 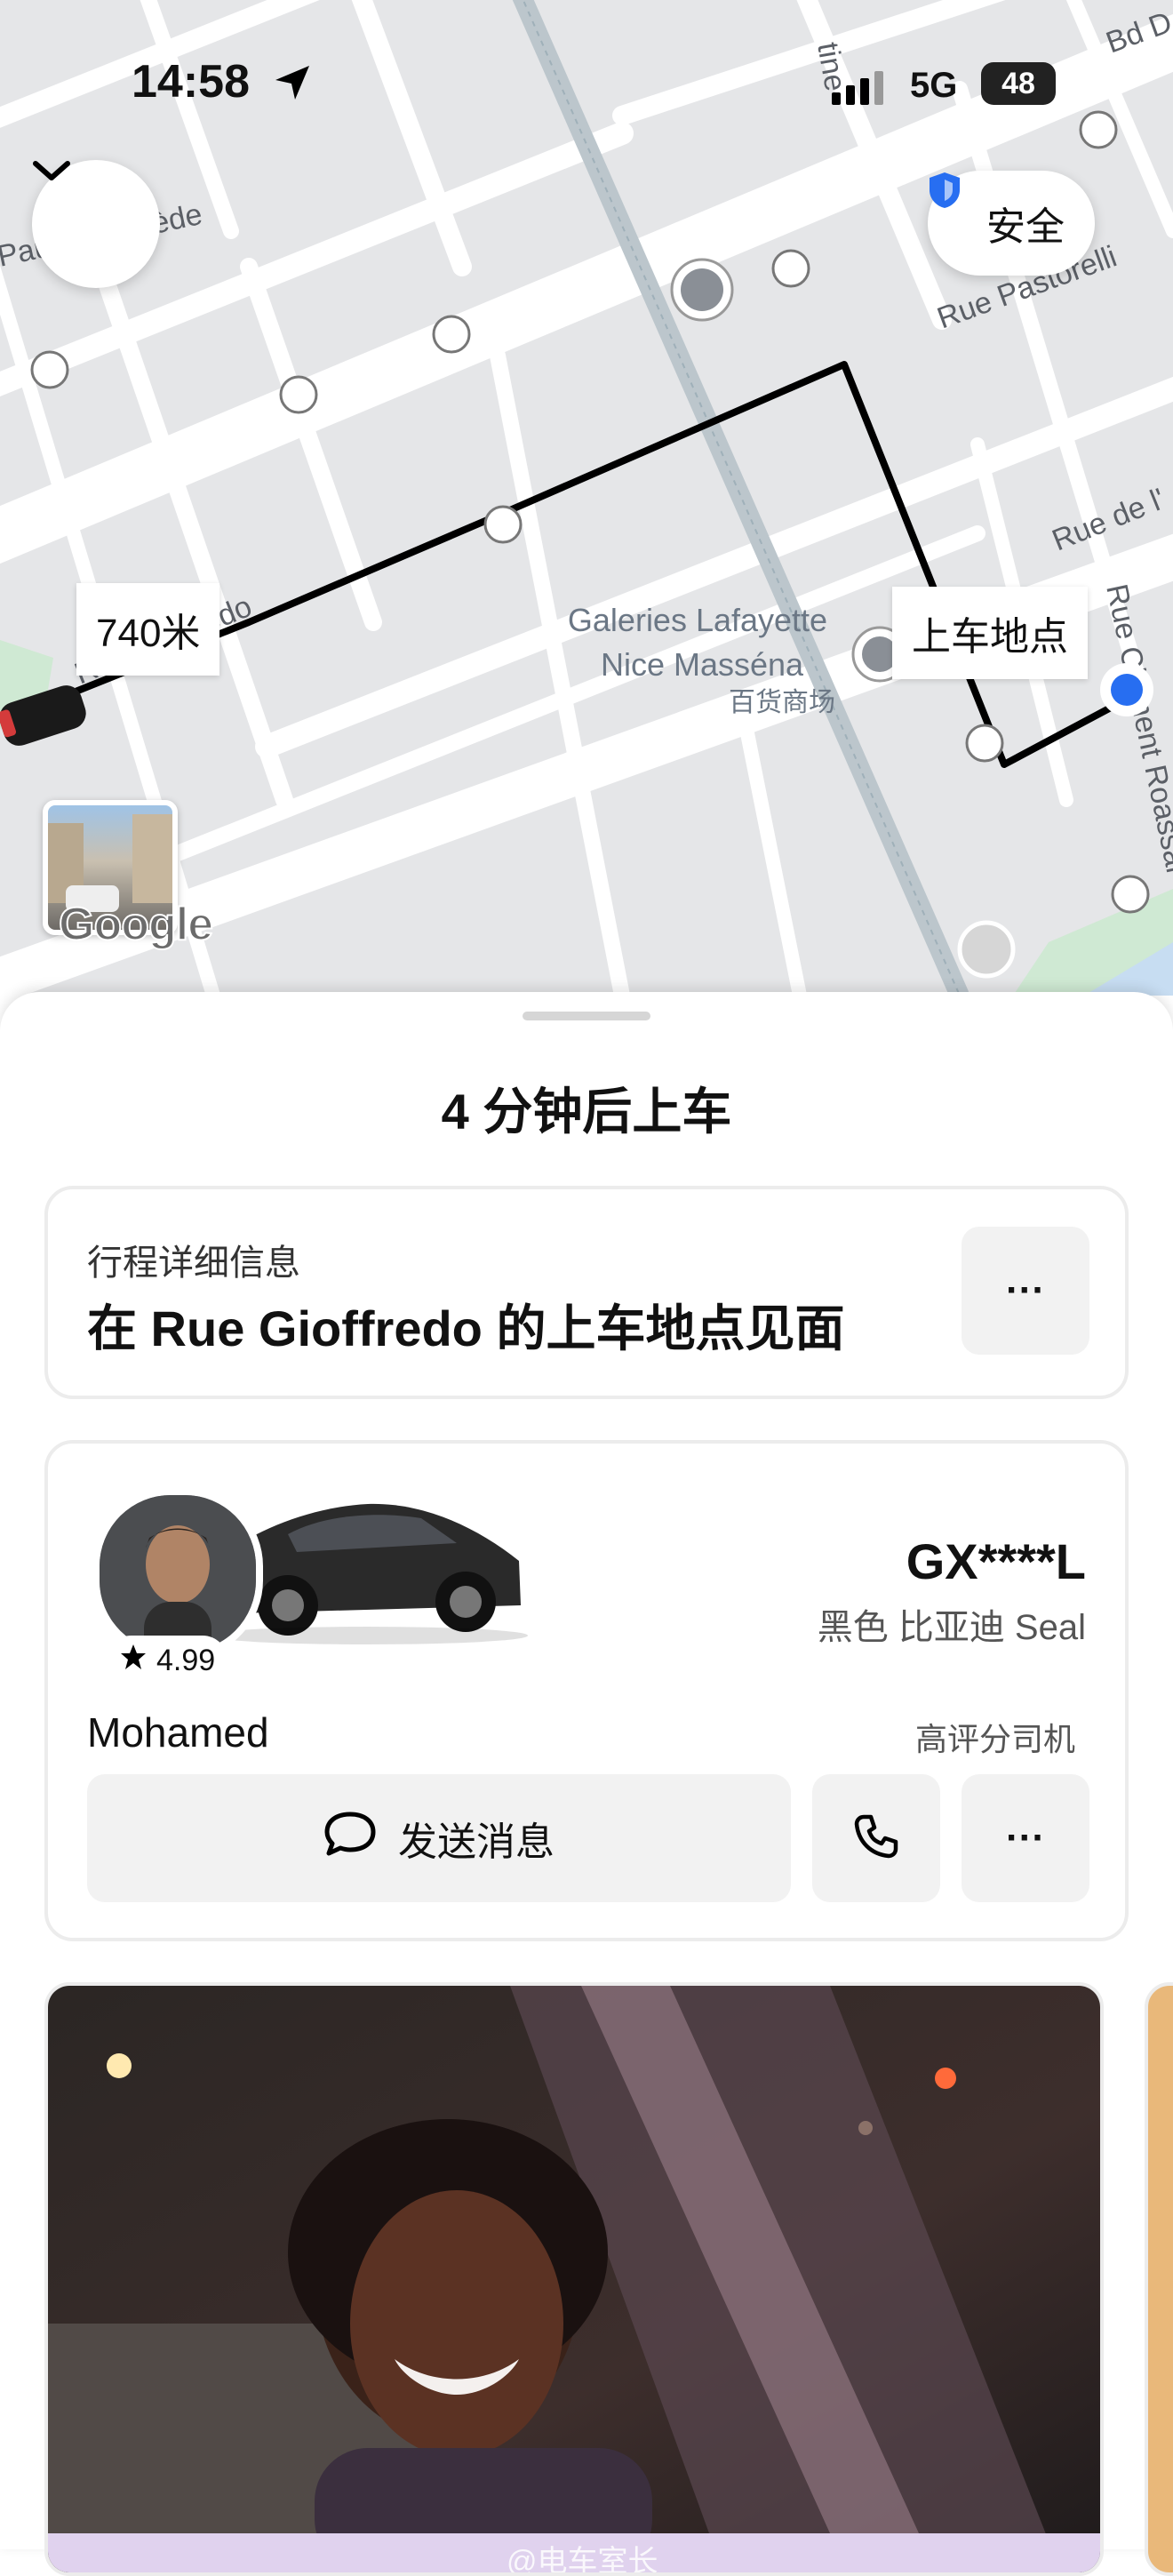 I want to click on network-label: 5G, so click(x=934, y=85).